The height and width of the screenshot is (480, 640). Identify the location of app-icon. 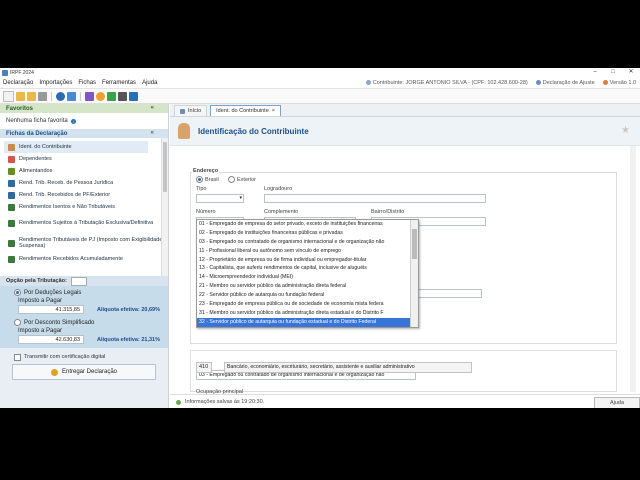
(5, 72).